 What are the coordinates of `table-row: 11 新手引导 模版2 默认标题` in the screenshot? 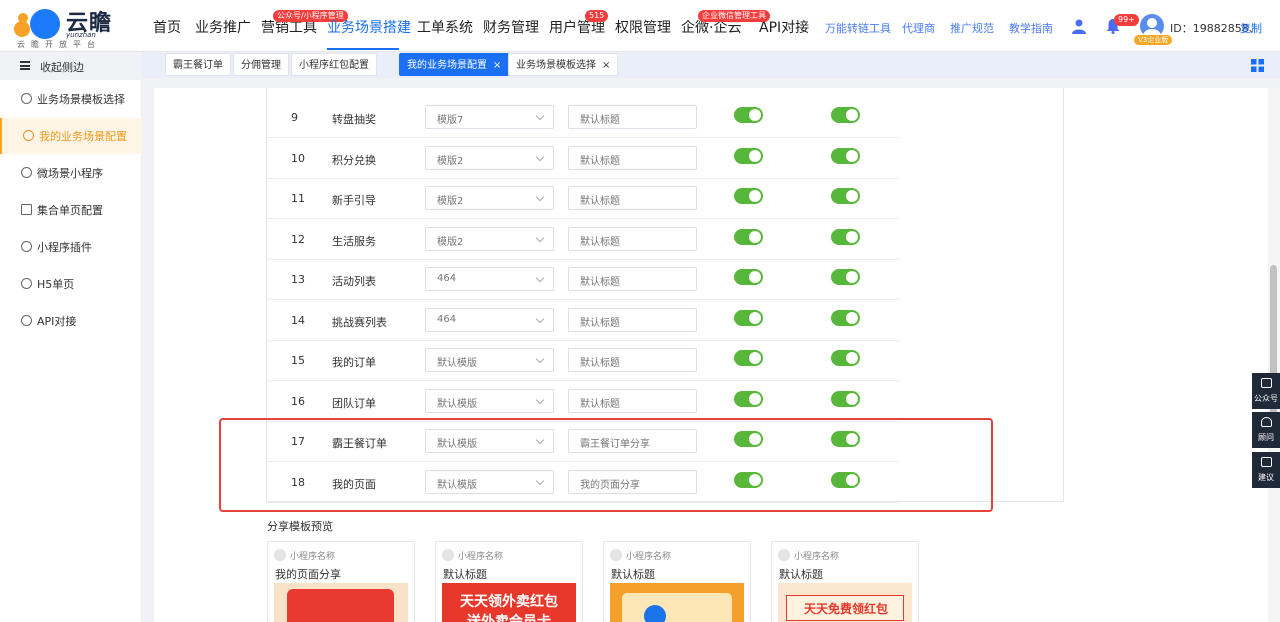 It's located at (583, 198).